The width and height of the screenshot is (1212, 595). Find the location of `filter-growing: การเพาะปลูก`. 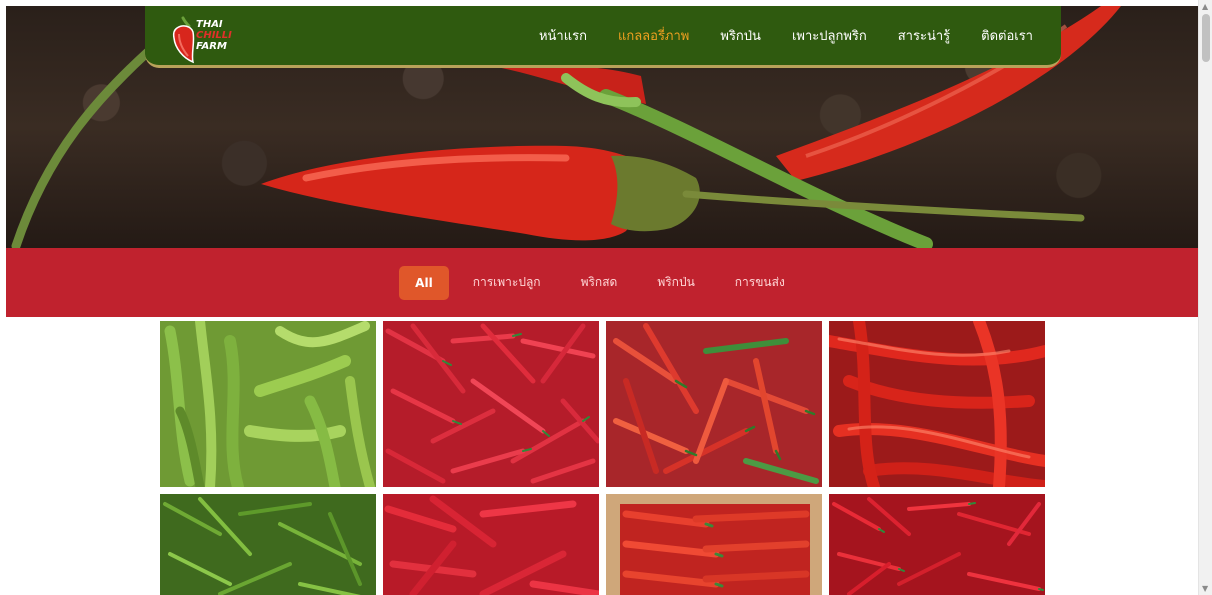

filter-growing: การเพาะปลูก is located at coordinates (507, 282).